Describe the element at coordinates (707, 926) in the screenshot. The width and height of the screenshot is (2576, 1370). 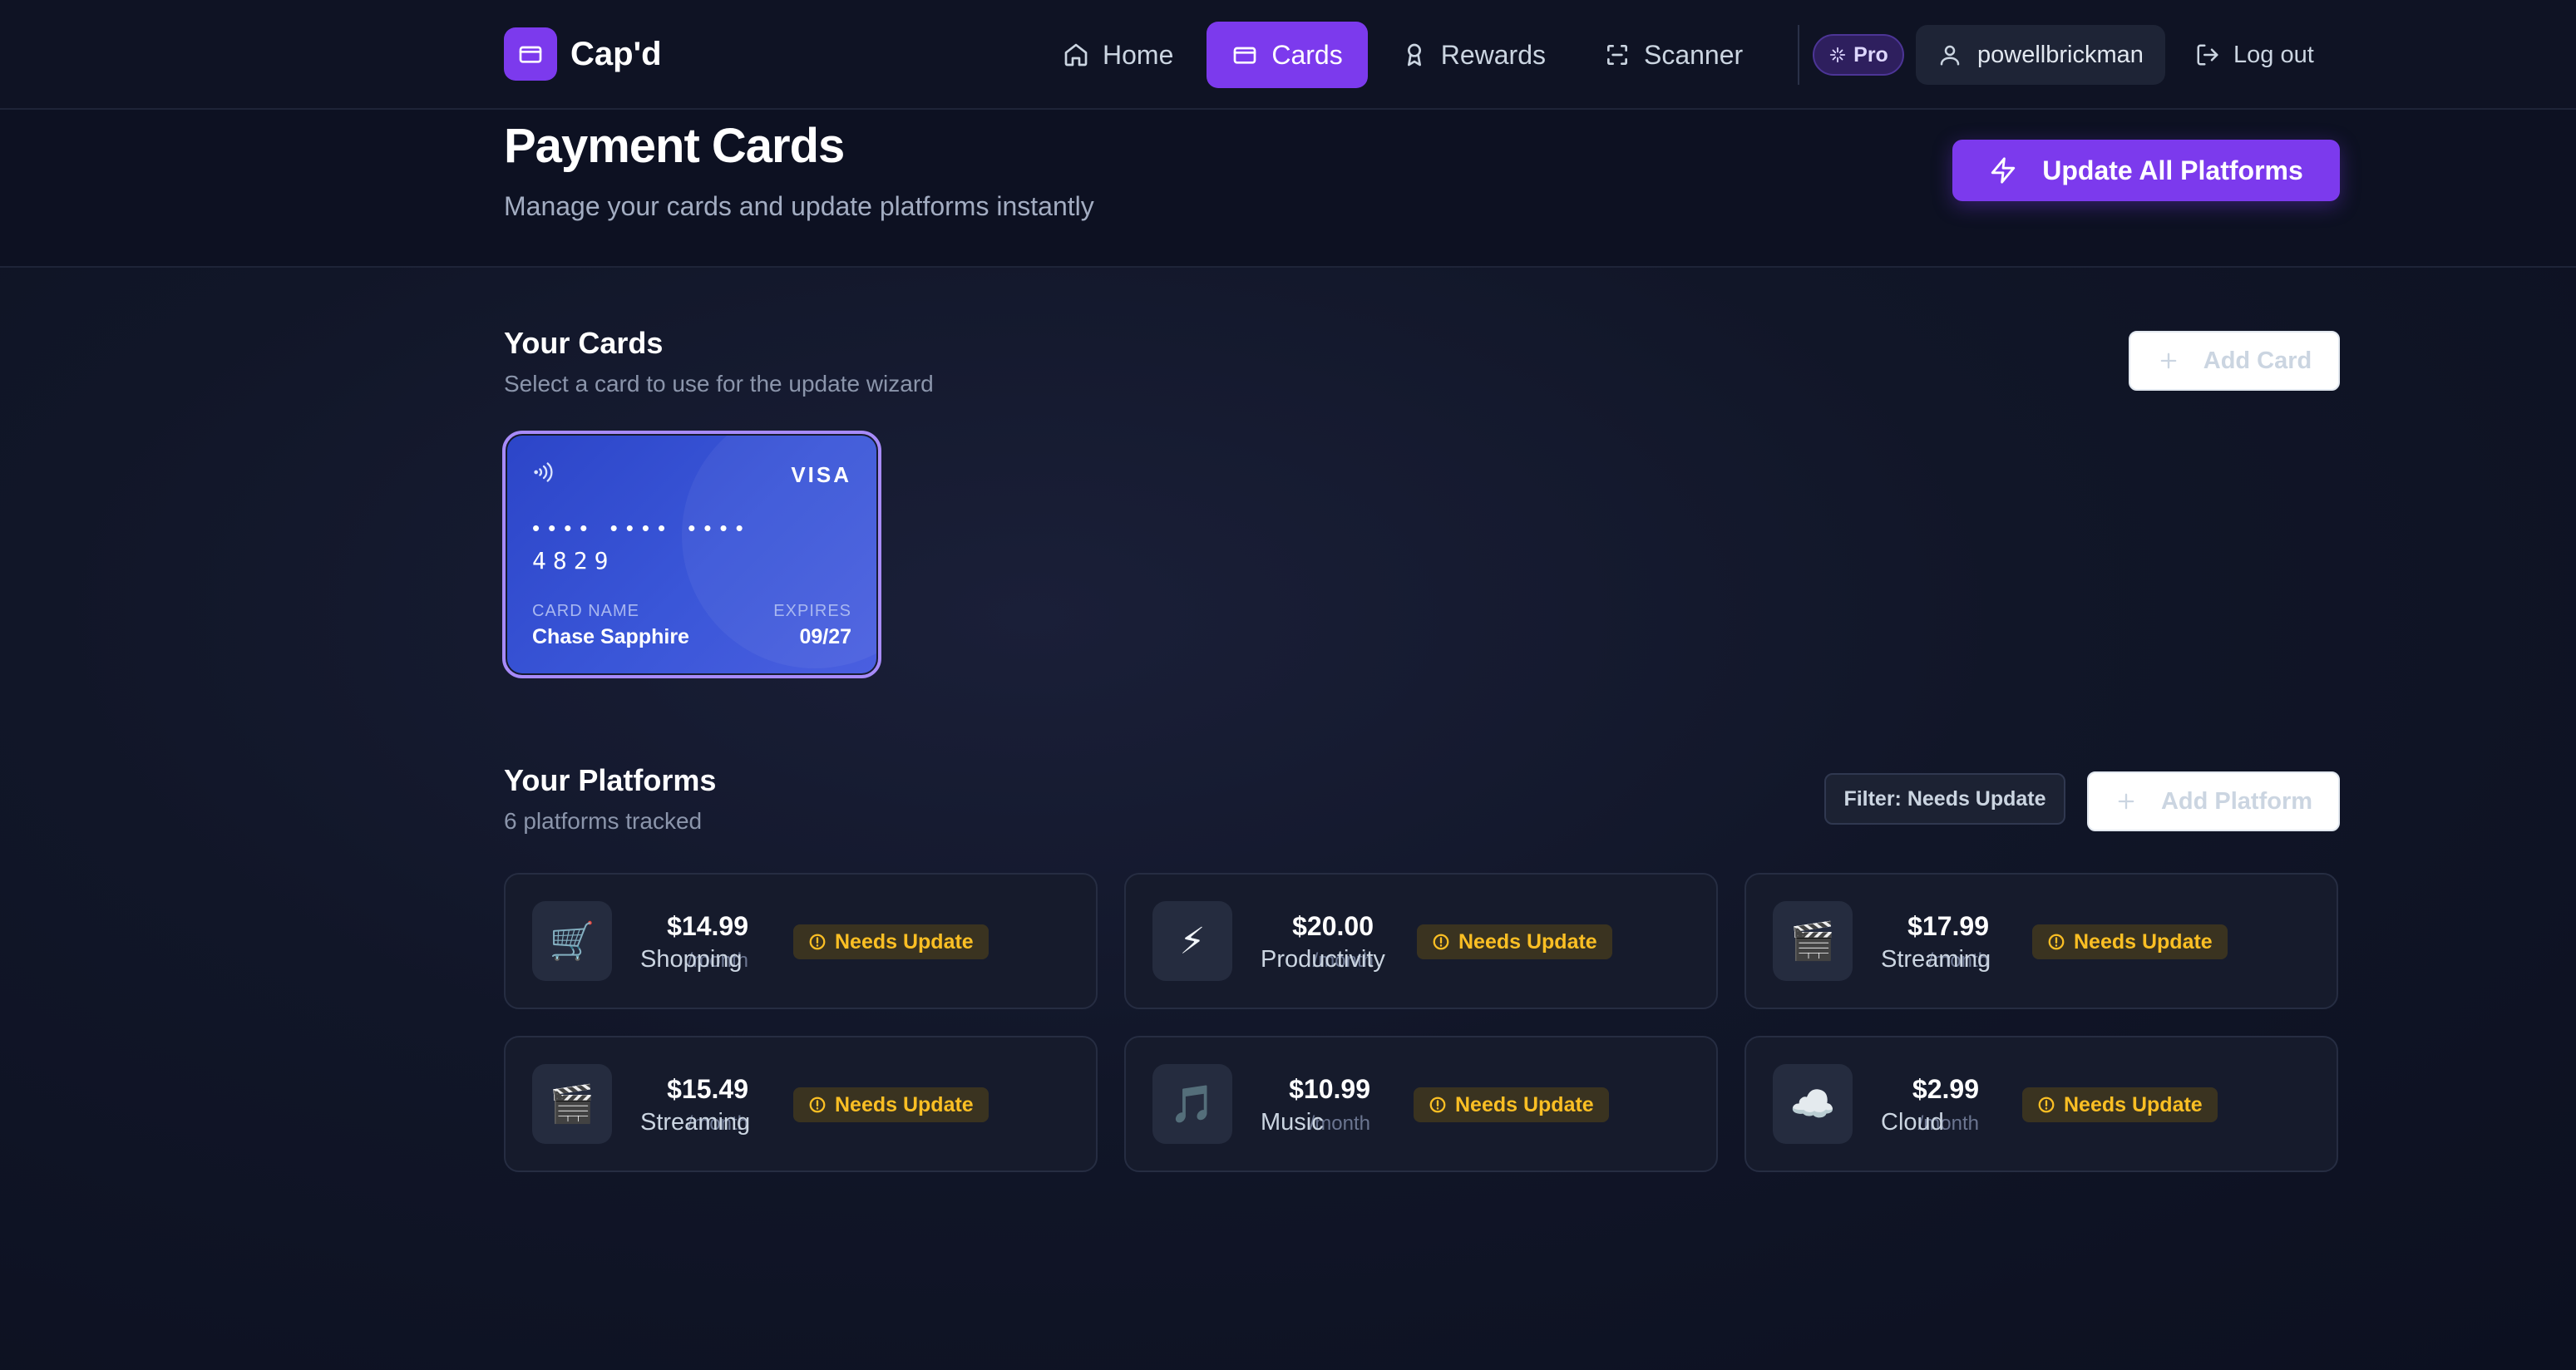
I see `platform-price: $14.99` at that location.